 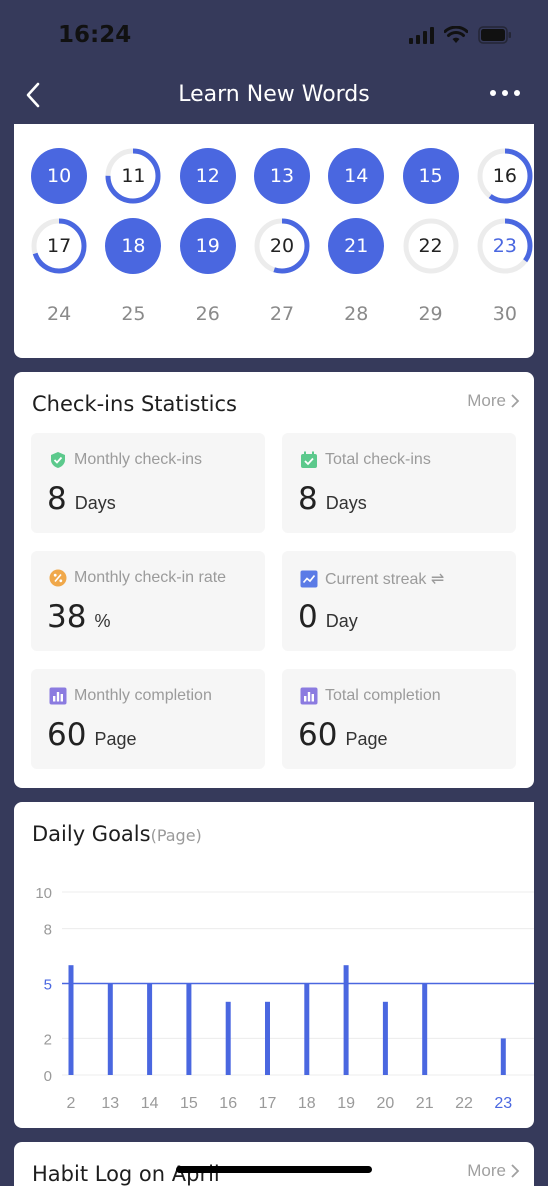 I want to click on x-tick-label: 23, so click(x=503, y=1103).